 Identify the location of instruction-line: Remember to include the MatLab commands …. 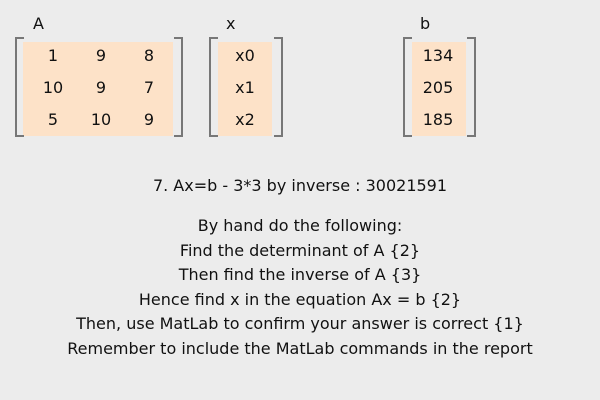
(300, 348).